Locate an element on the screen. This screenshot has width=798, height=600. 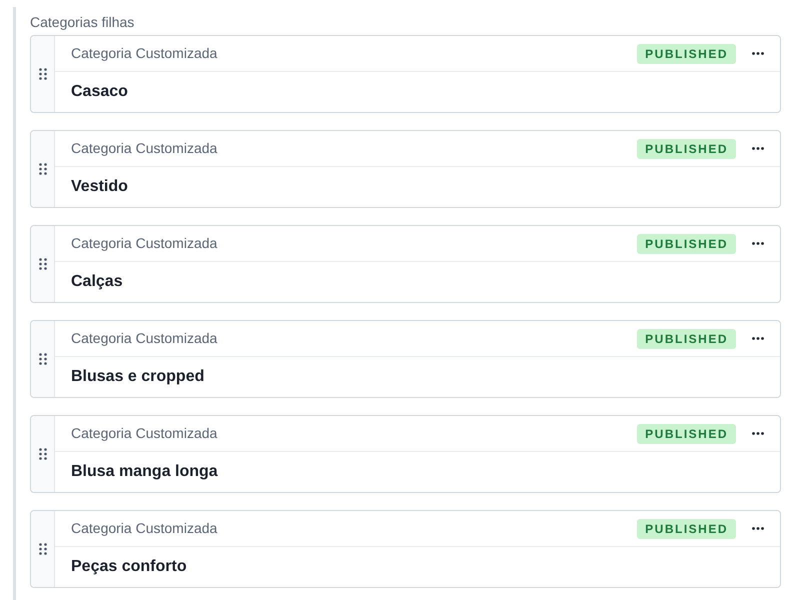
category-title: Blusa manga longa is located at coordinates (144, 472).